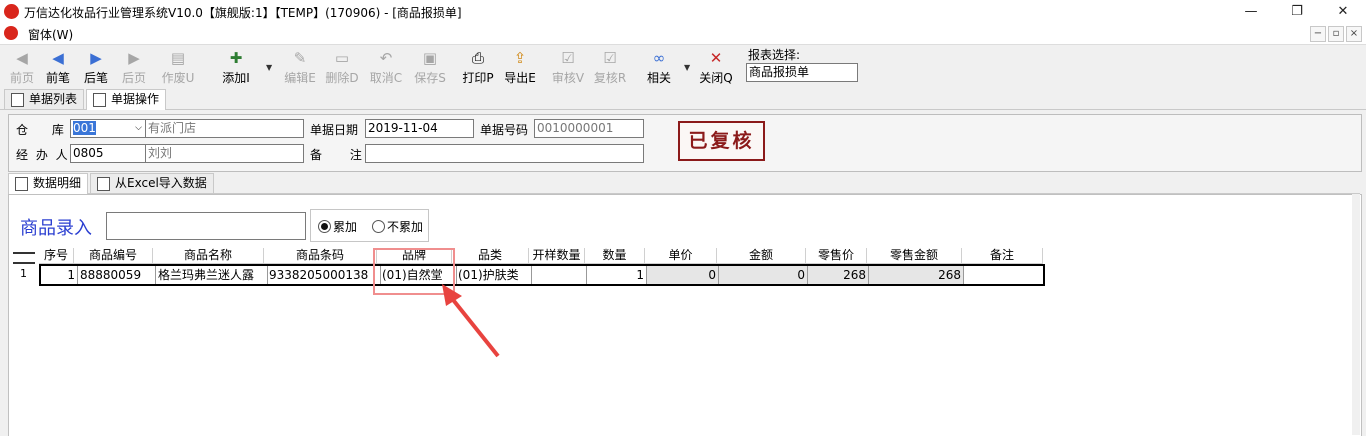  Describe the element at coordinates (378, 226) in the screenshot. I see `radio-unchecked-icon` at that location.